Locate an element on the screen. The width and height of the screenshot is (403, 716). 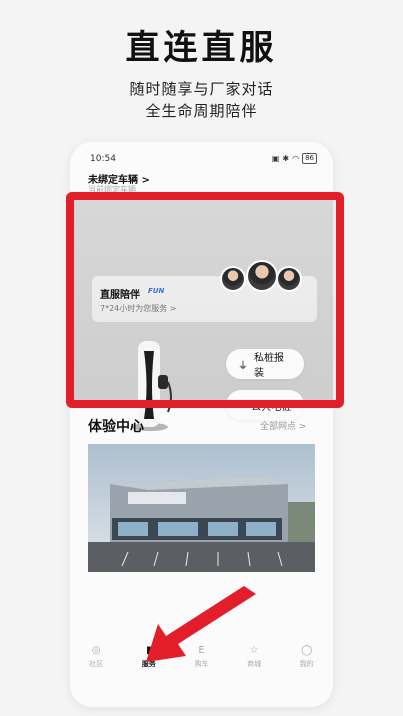
profile-icon: ◯ is located at coordinates (307, 650).